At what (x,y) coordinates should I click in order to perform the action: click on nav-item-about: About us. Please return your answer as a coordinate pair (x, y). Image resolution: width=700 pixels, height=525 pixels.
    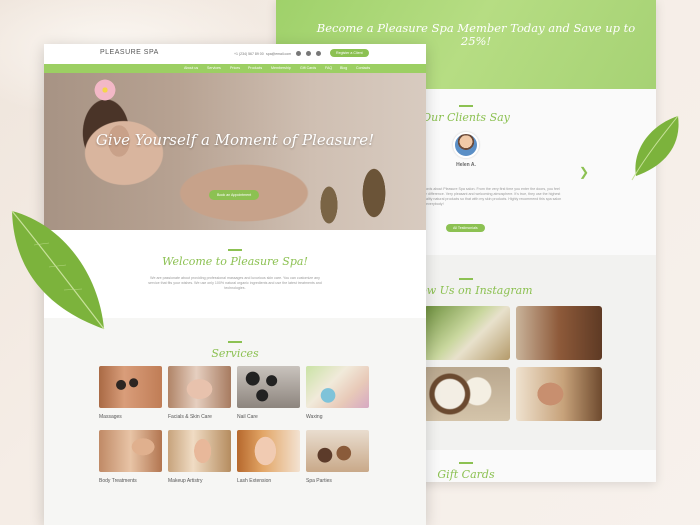
    Looking at the image, I should click on (191, 68).